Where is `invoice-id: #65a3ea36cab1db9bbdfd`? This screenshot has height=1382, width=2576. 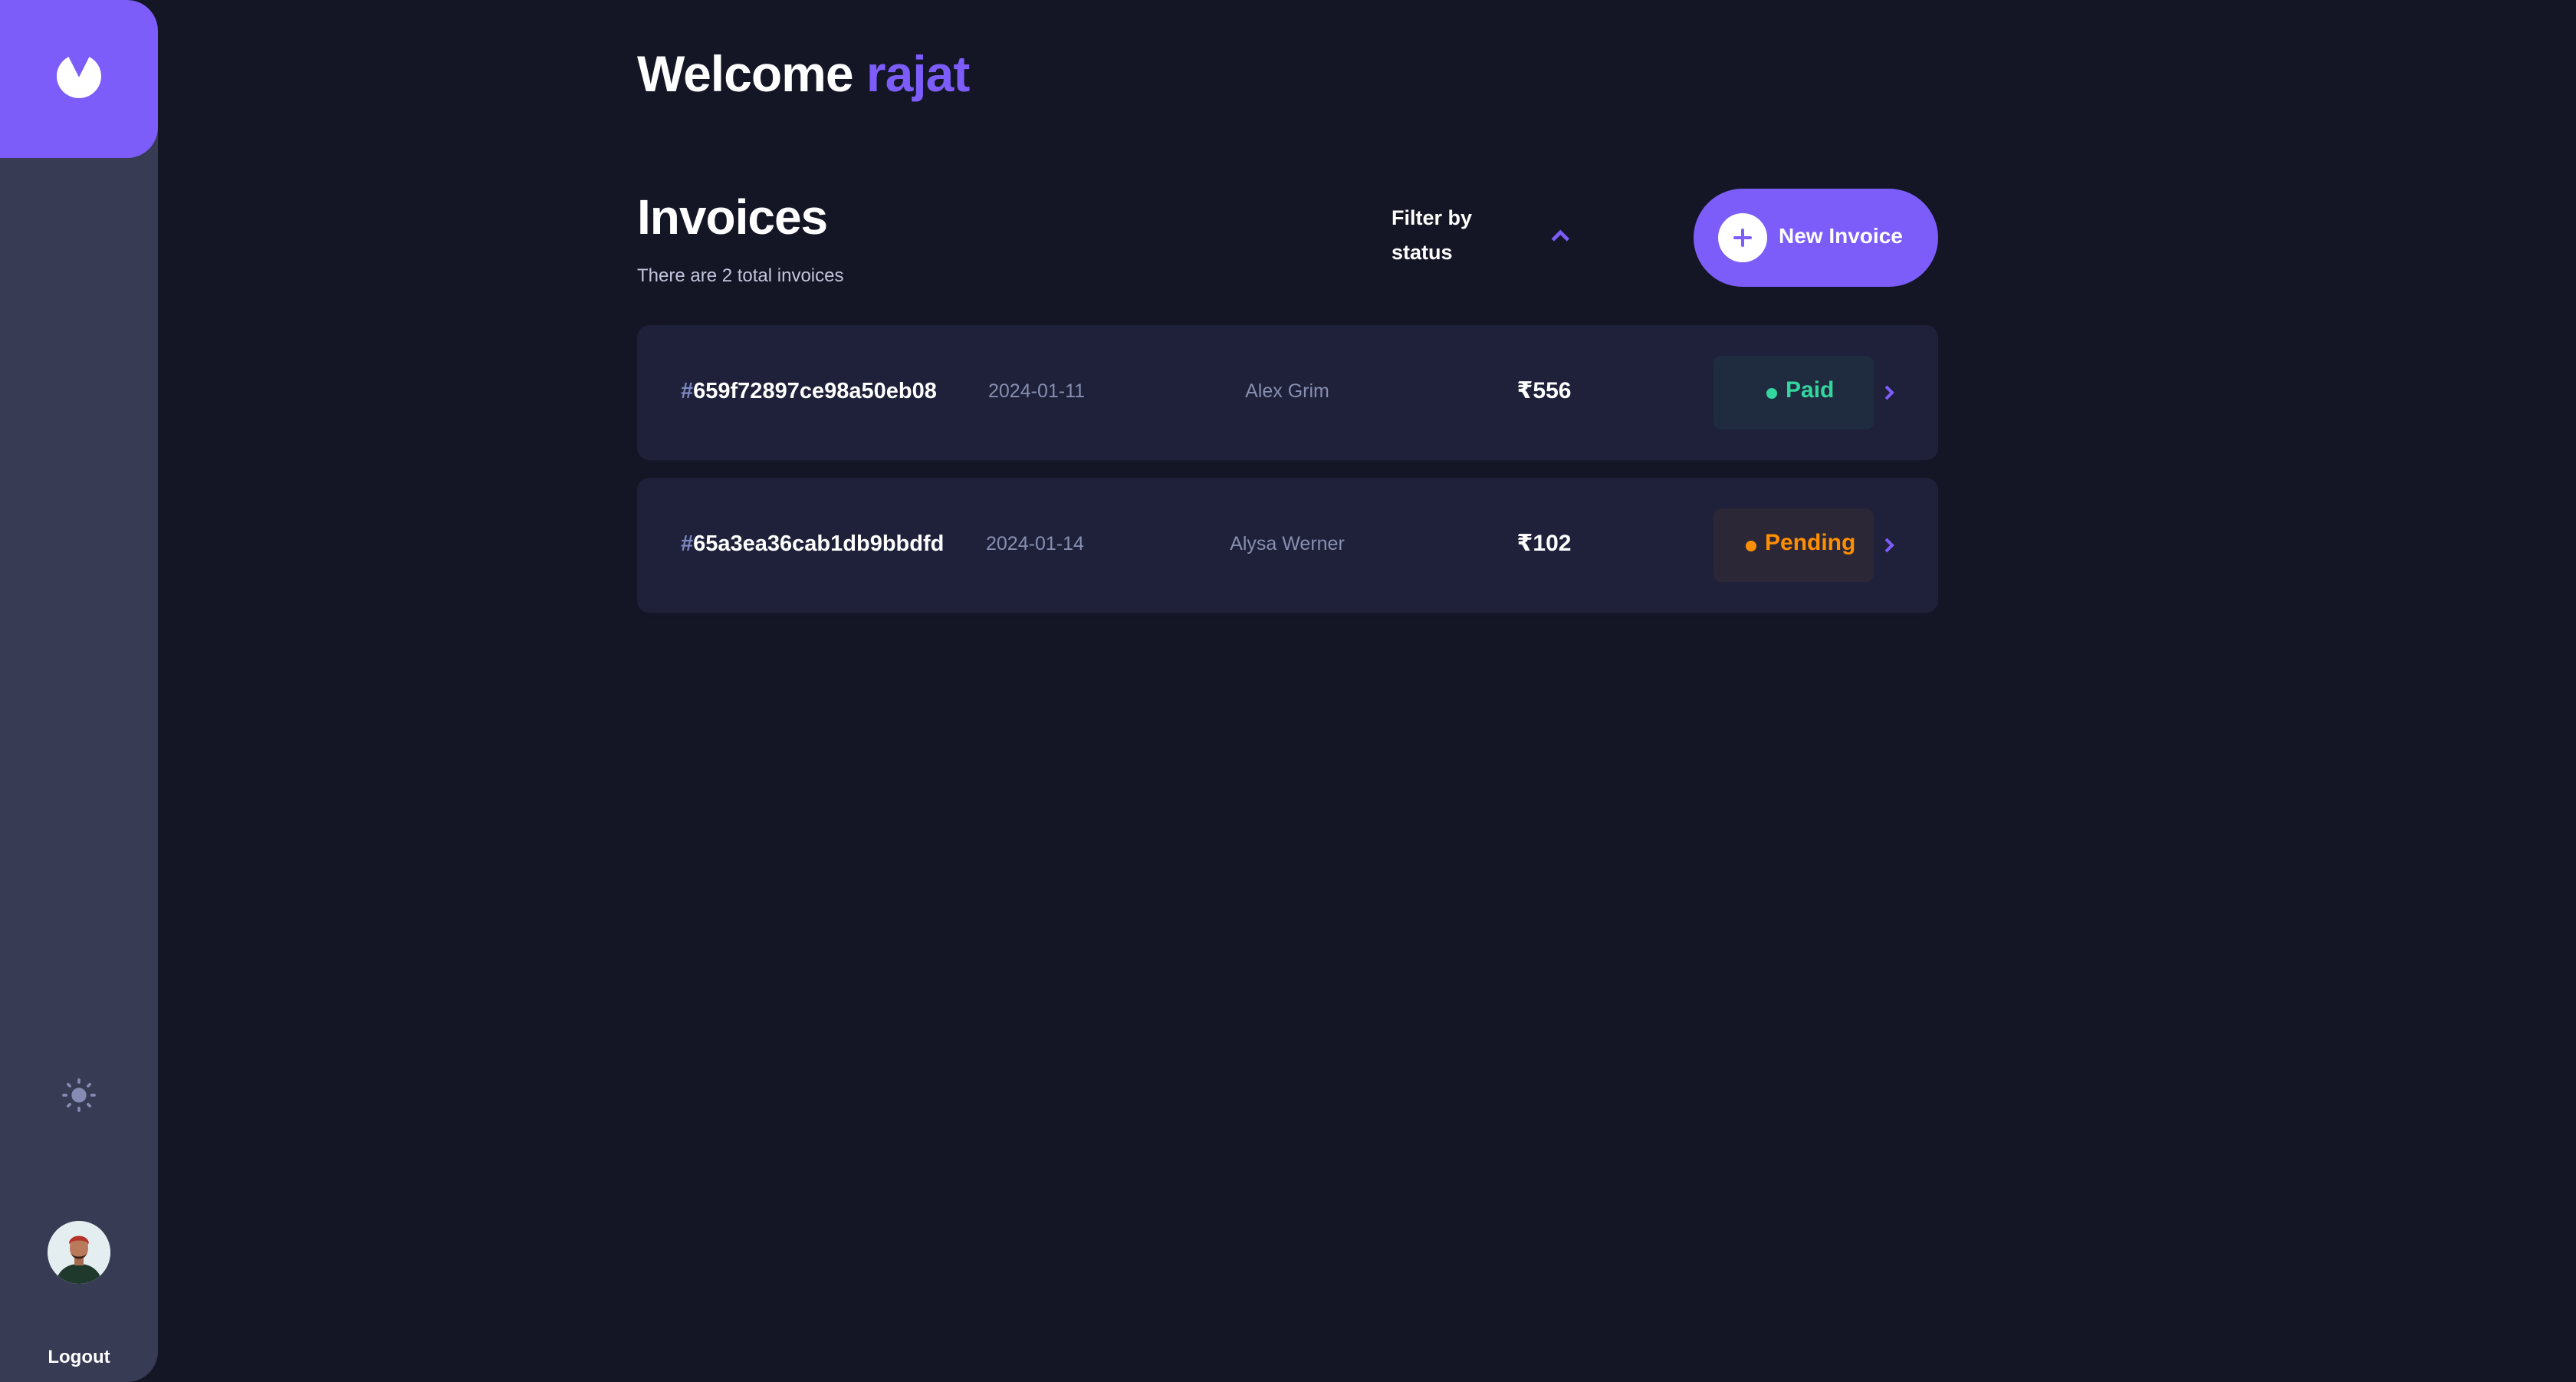 invoice-id: #65a3ea36cab1db9bbdfd is located at coordinates (813, 544).